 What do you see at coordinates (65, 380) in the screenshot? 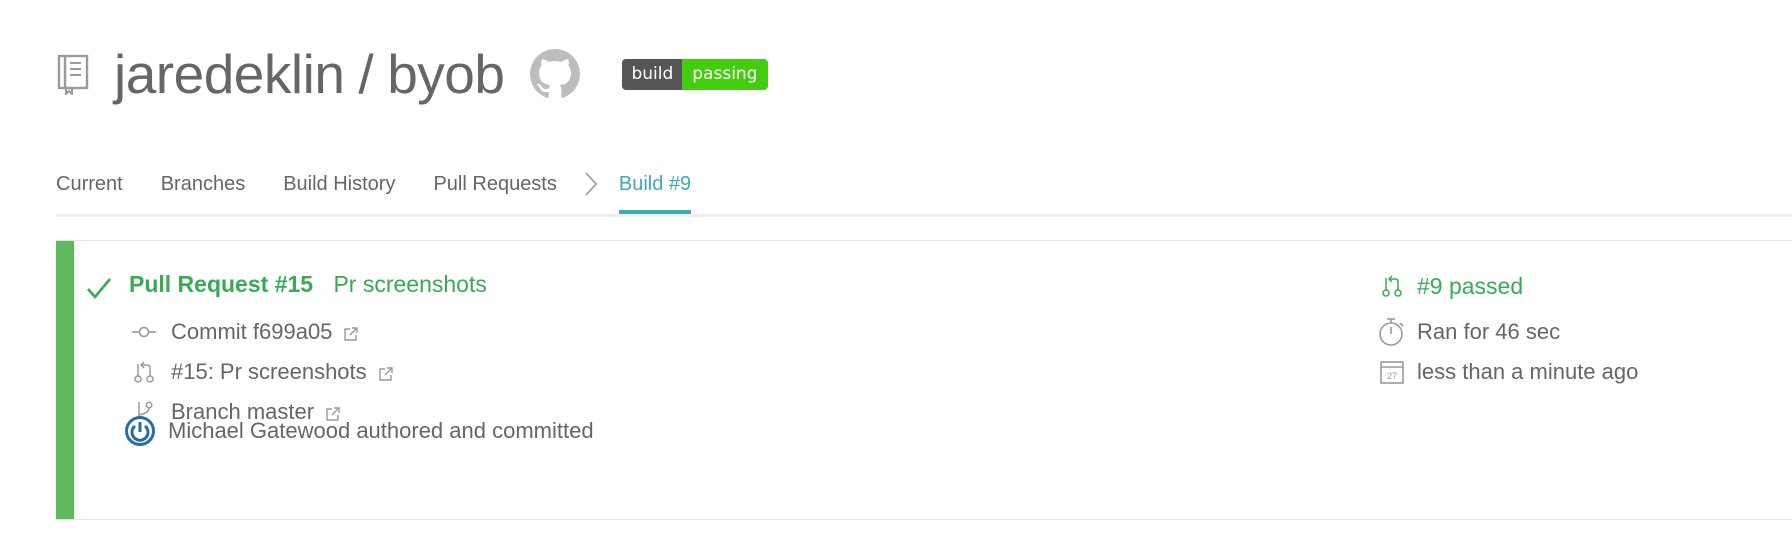
I see `status-stripe` at bounding box center [65, 380].